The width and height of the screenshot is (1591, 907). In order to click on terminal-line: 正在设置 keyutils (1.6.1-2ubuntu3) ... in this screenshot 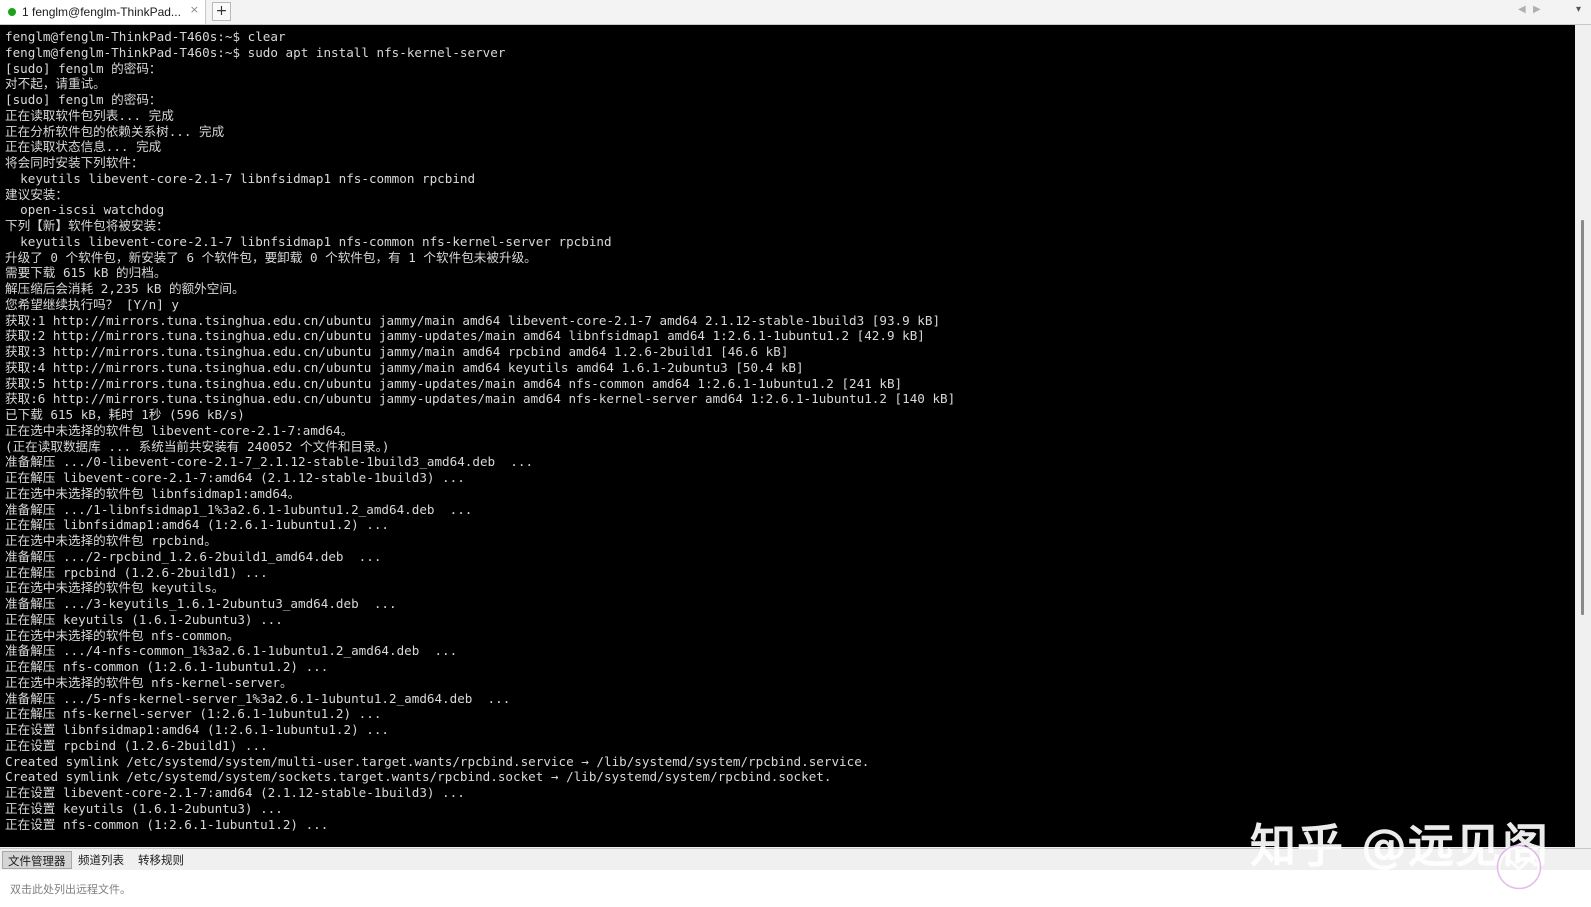, I will do `click(144, 808)`.